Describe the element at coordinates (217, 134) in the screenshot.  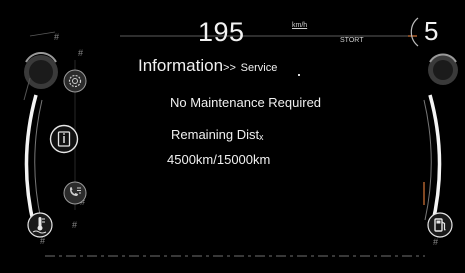
I see `remaining-distance-label: Remaining Distₓ` at that location.